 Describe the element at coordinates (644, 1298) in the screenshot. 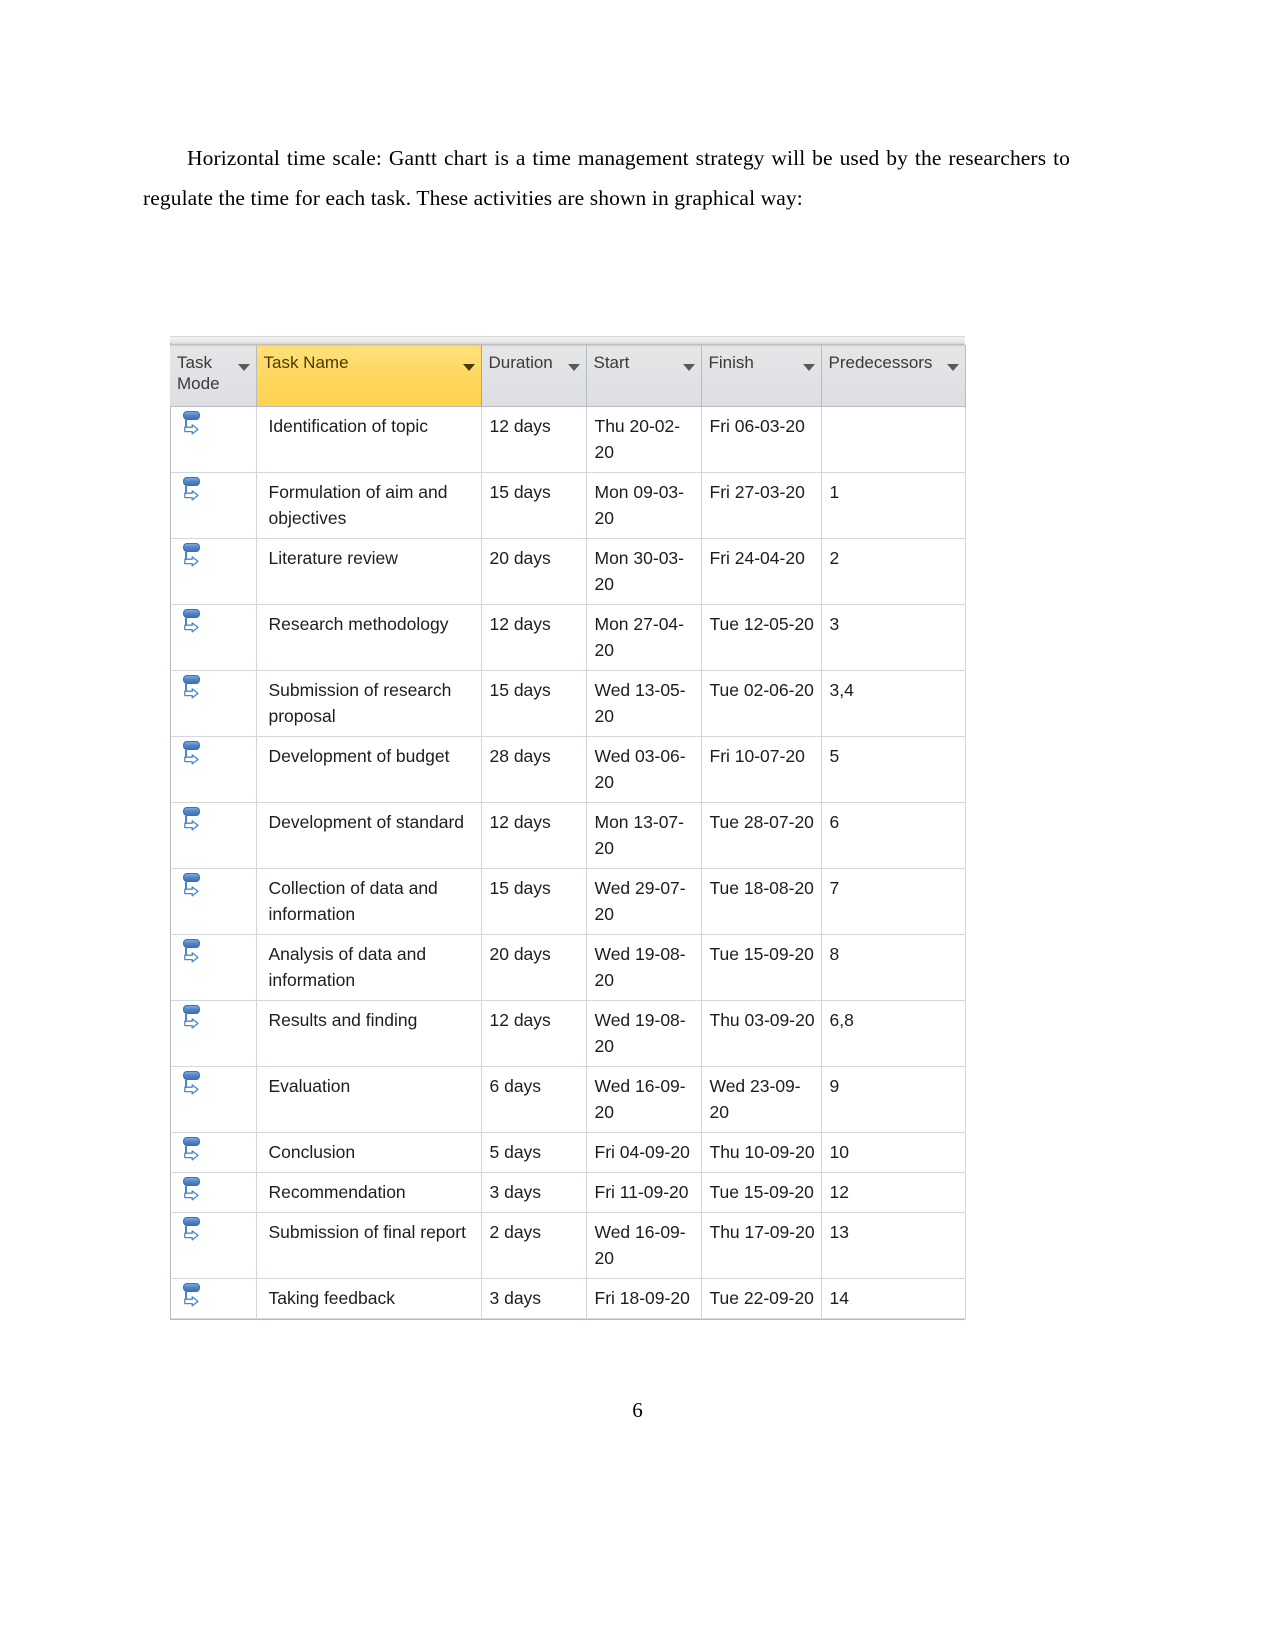

I see `cell-start: Fri 18-09-20` at that location.